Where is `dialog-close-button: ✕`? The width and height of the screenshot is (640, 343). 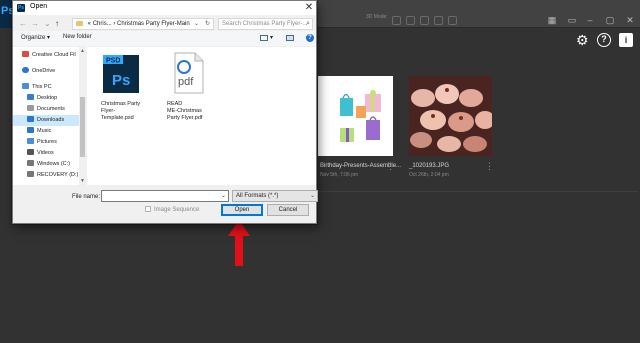
dialog-close-button: ✕ is located at coordinates (309, 8).